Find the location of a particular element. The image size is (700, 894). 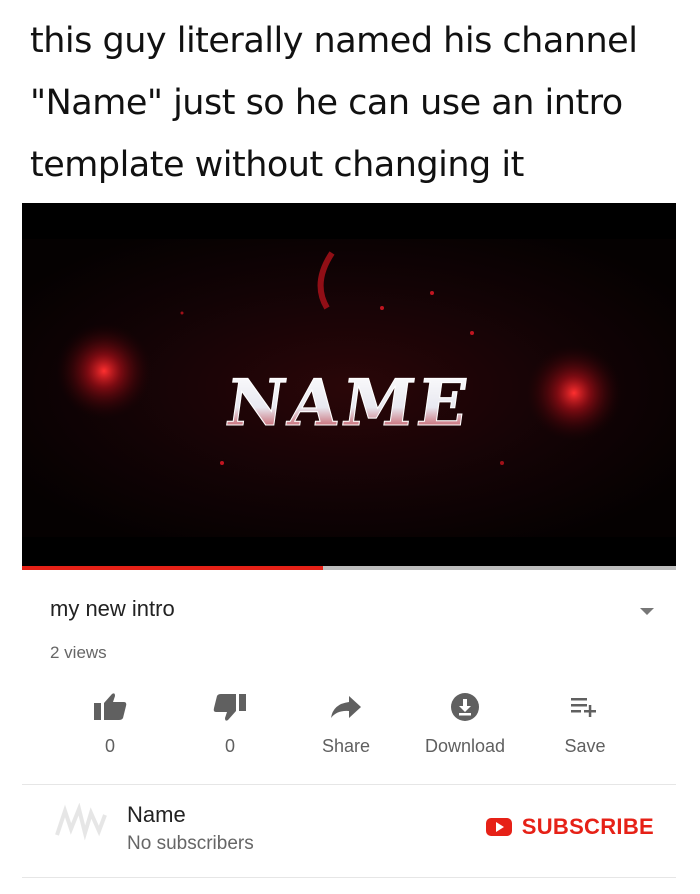

download-button: Download is located at coordinates (465, 720).